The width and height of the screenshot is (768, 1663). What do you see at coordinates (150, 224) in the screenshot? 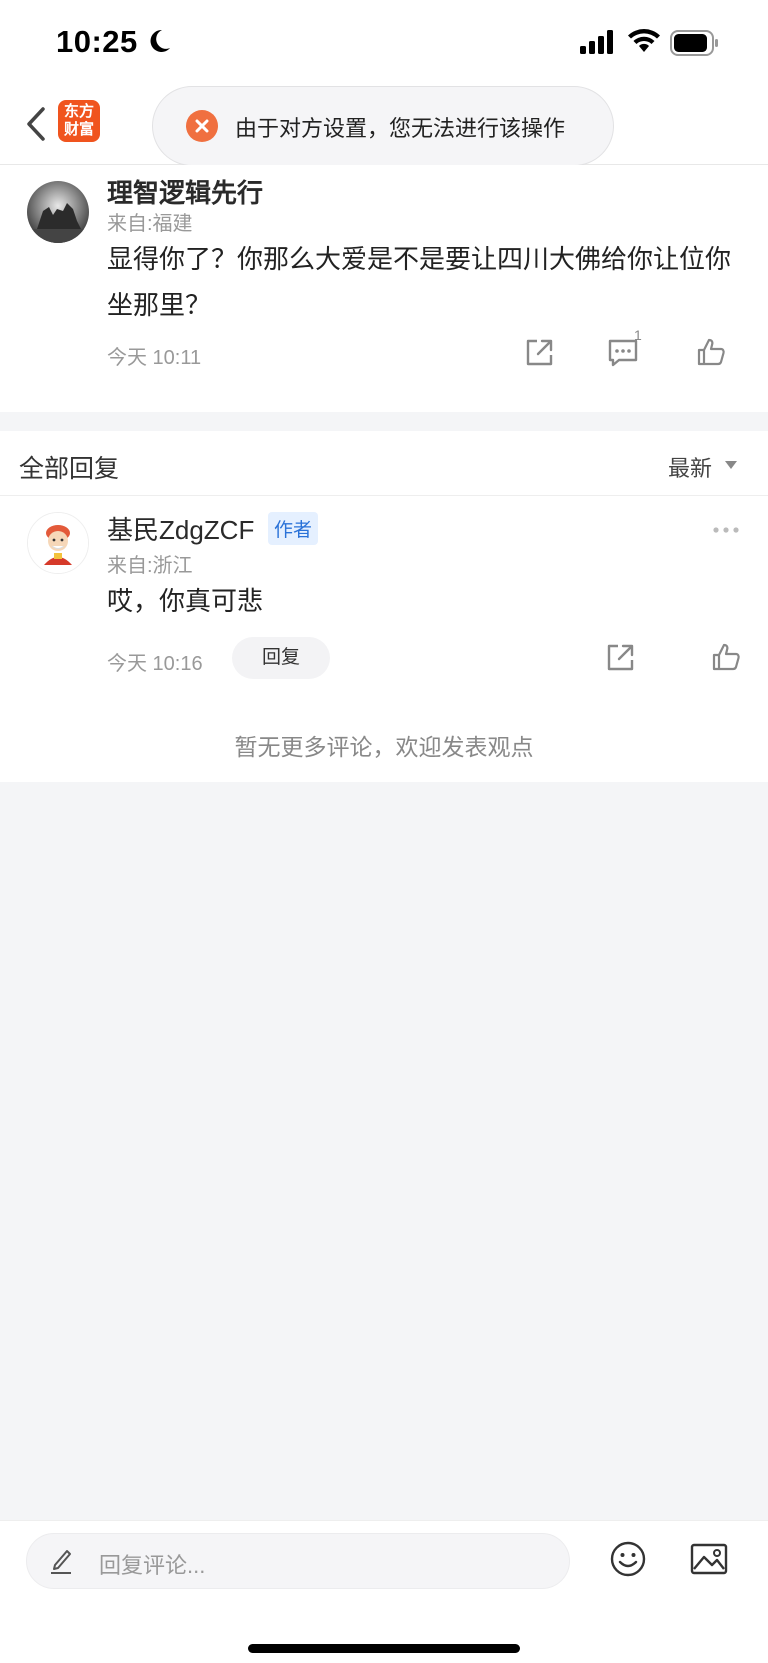
I see `comment-location: 来自:福建` at bounding box center [150, 224].